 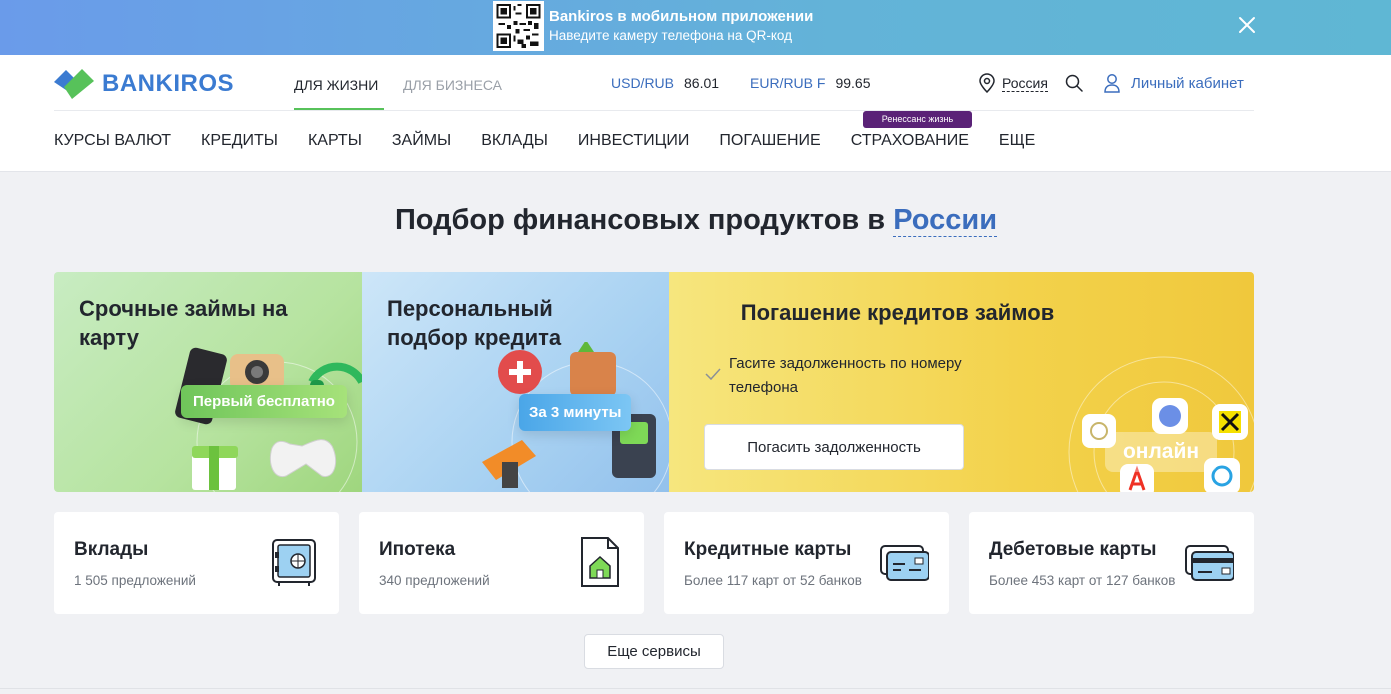 I want to click on rate-pair: USD/RUB, so click(x=643, y=83).